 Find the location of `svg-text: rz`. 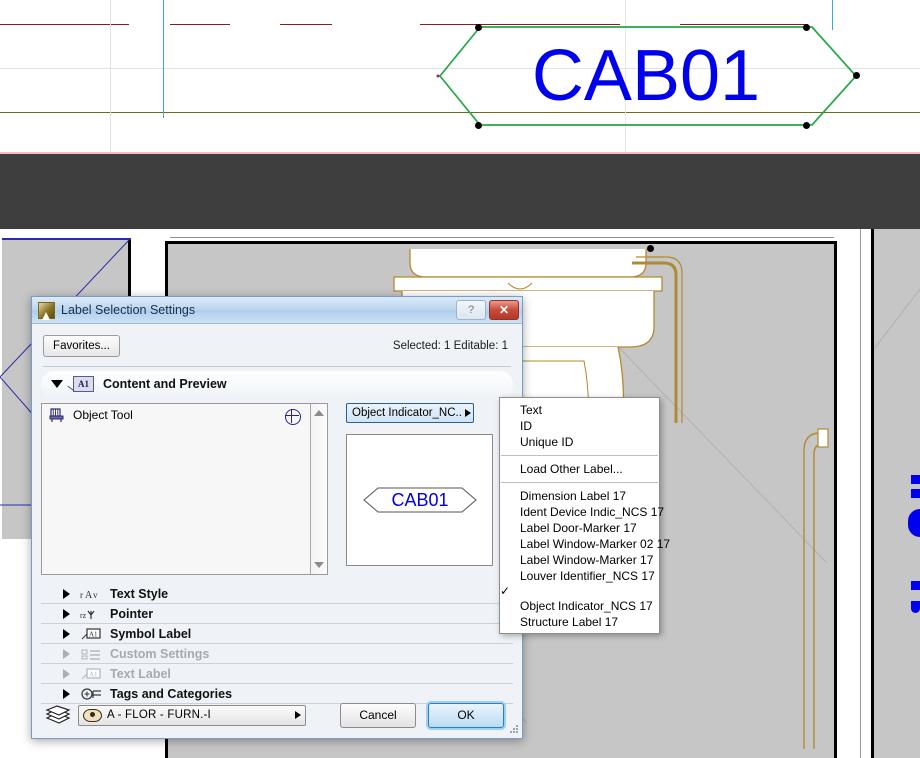

svg-text: rz is located at coordinates (83, 615).